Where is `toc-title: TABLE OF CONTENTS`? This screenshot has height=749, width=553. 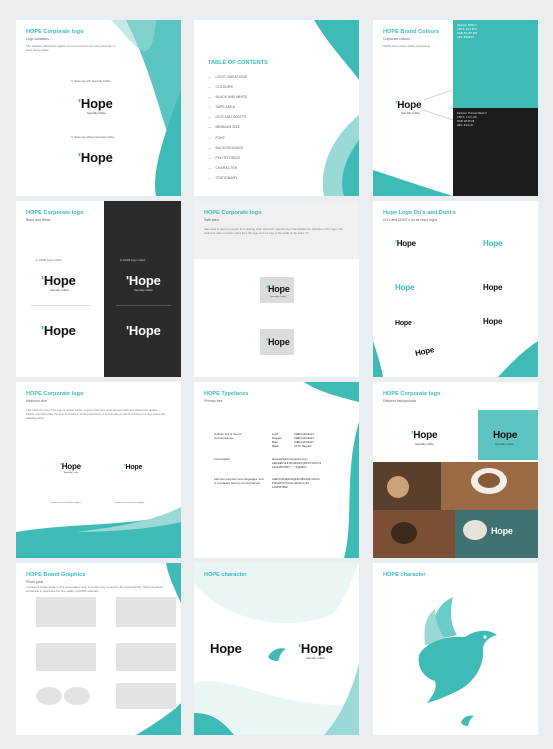
toc-title: TABLE OF CONTENTS is located at coordinates (238, 63).